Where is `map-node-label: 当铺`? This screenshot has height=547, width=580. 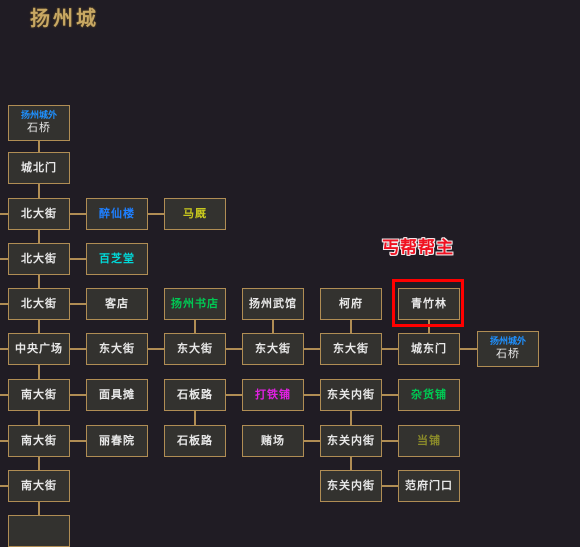 map-node-label: 当铺 is located at coordinates (429, 440).